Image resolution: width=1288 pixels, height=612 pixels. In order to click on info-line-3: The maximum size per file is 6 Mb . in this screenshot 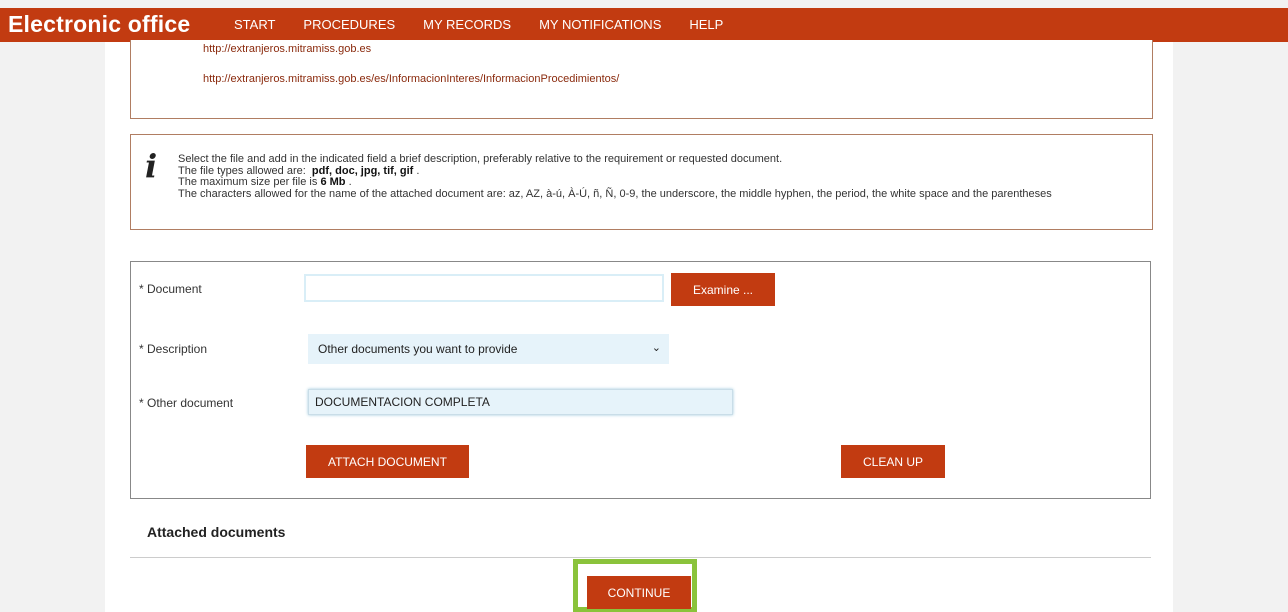, I will do `click(615, 182)`.